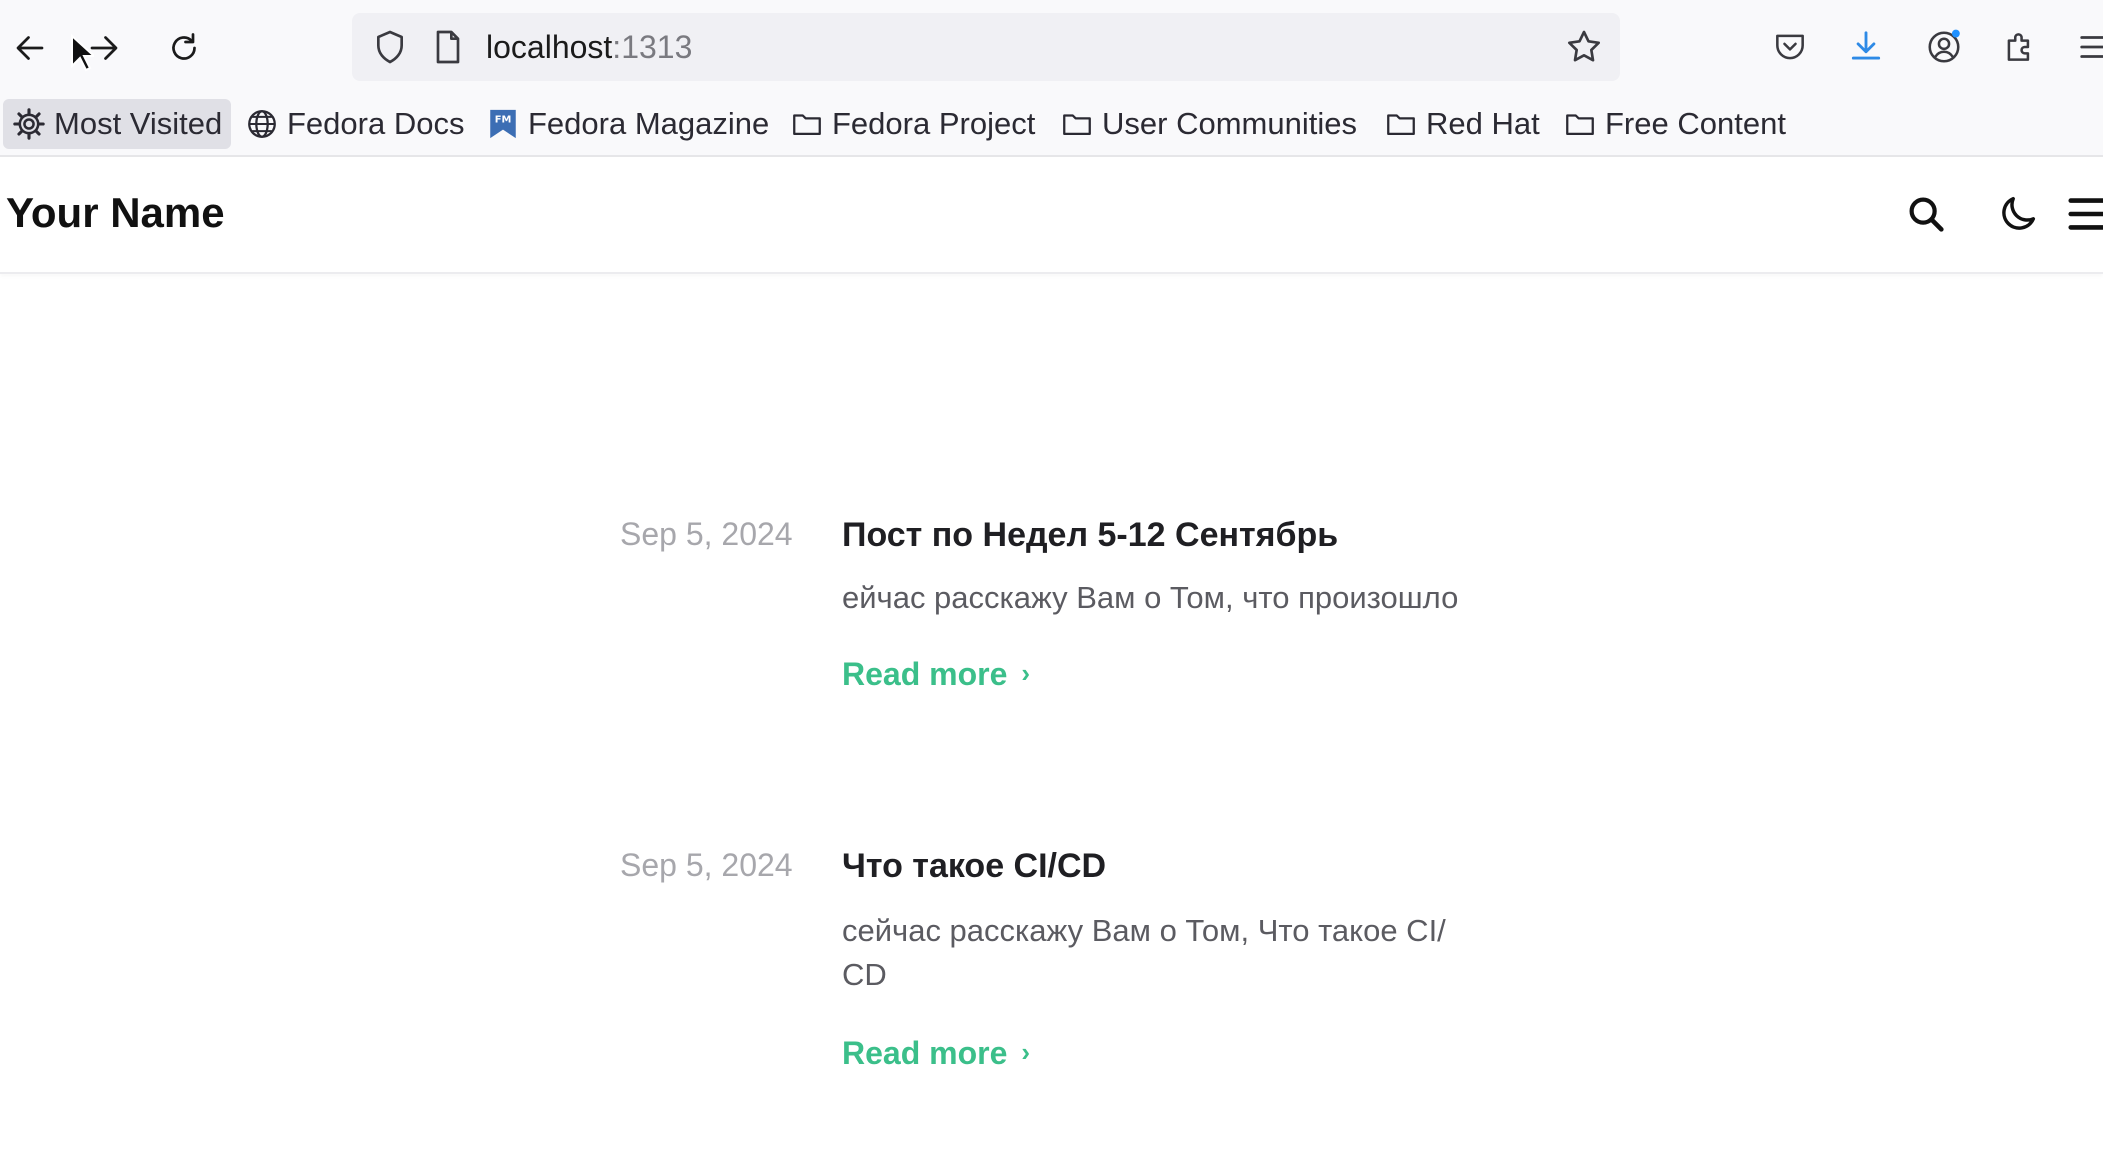  Describe the element at coordinates (390, 47) in the screenshot. I see `shield-icon` at that location.